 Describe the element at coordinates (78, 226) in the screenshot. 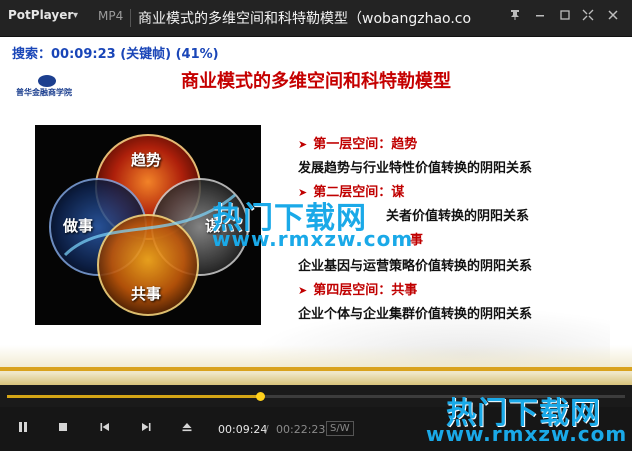

I see `venn-label-left: 做事` at that location.